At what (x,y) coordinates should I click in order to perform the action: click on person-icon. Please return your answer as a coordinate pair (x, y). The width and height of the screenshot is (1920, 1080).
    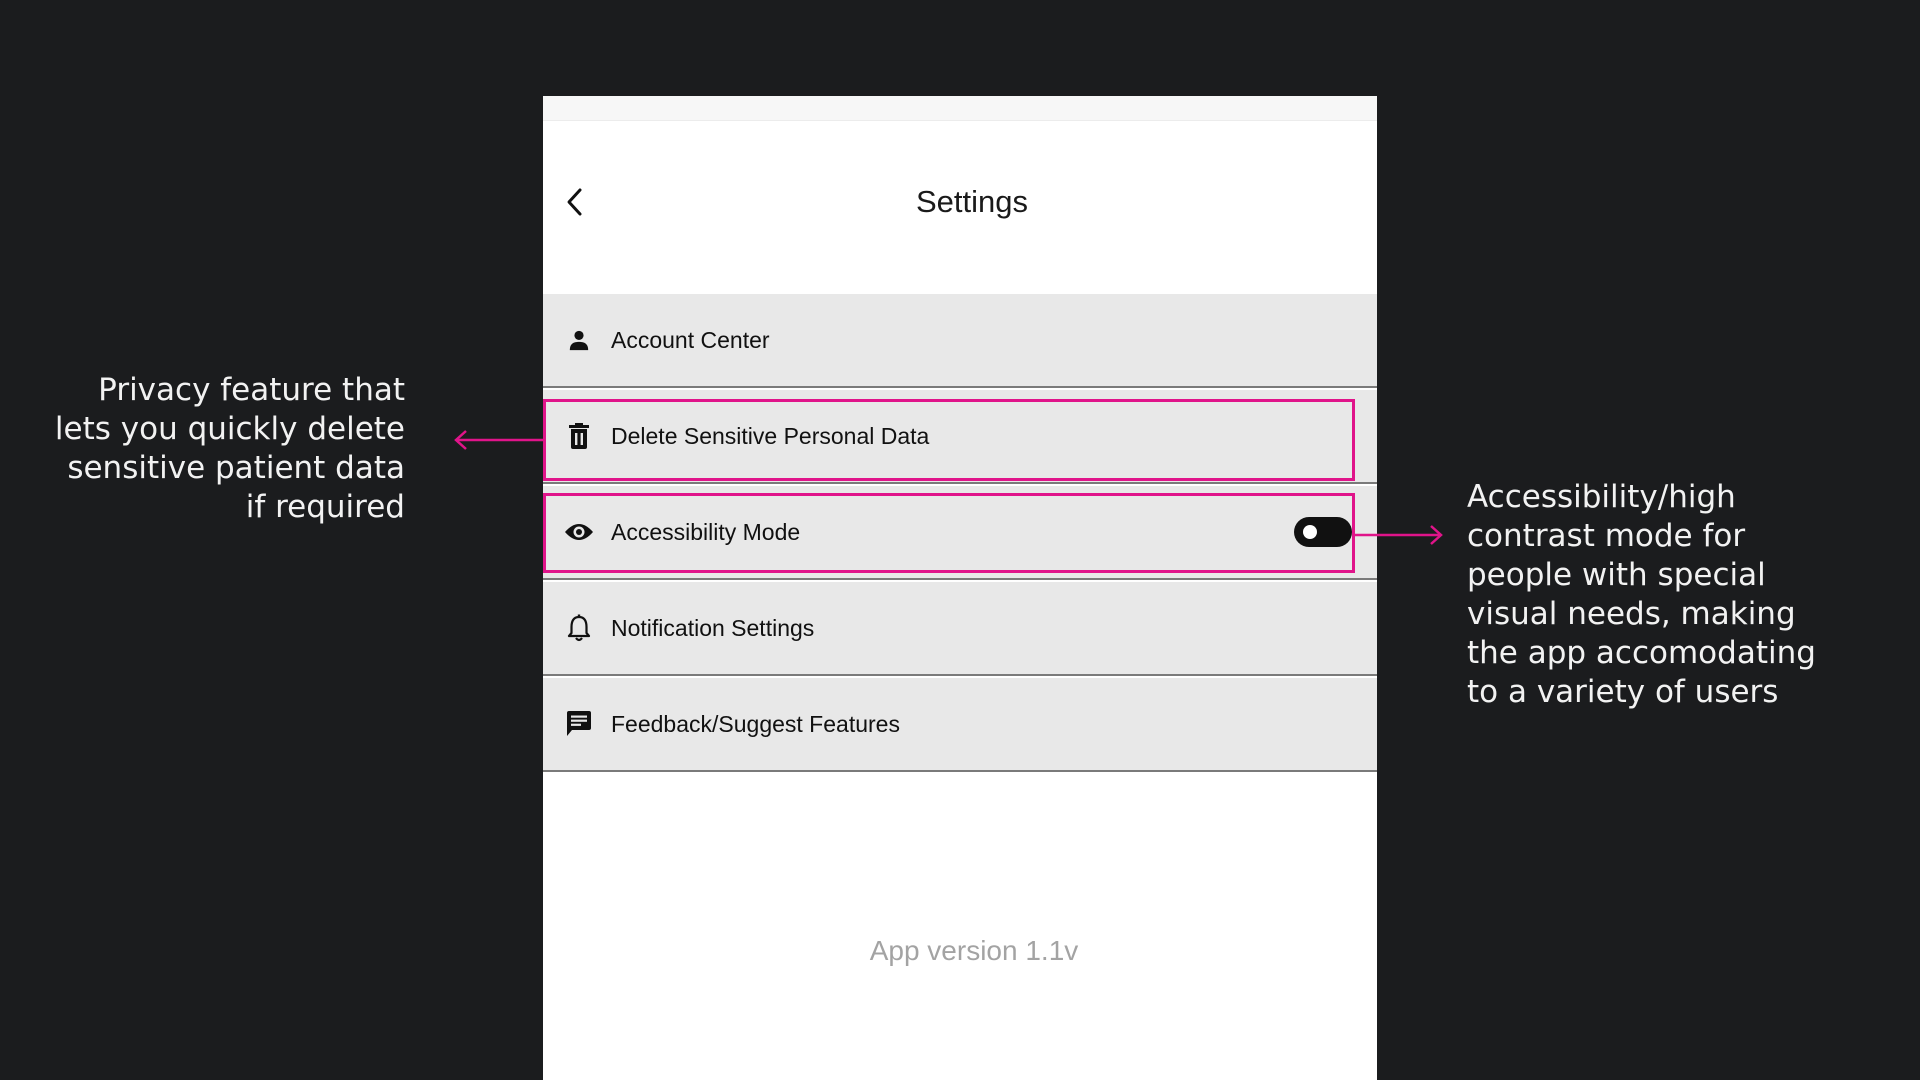
    Looking at the image, I should click on (579, 340).